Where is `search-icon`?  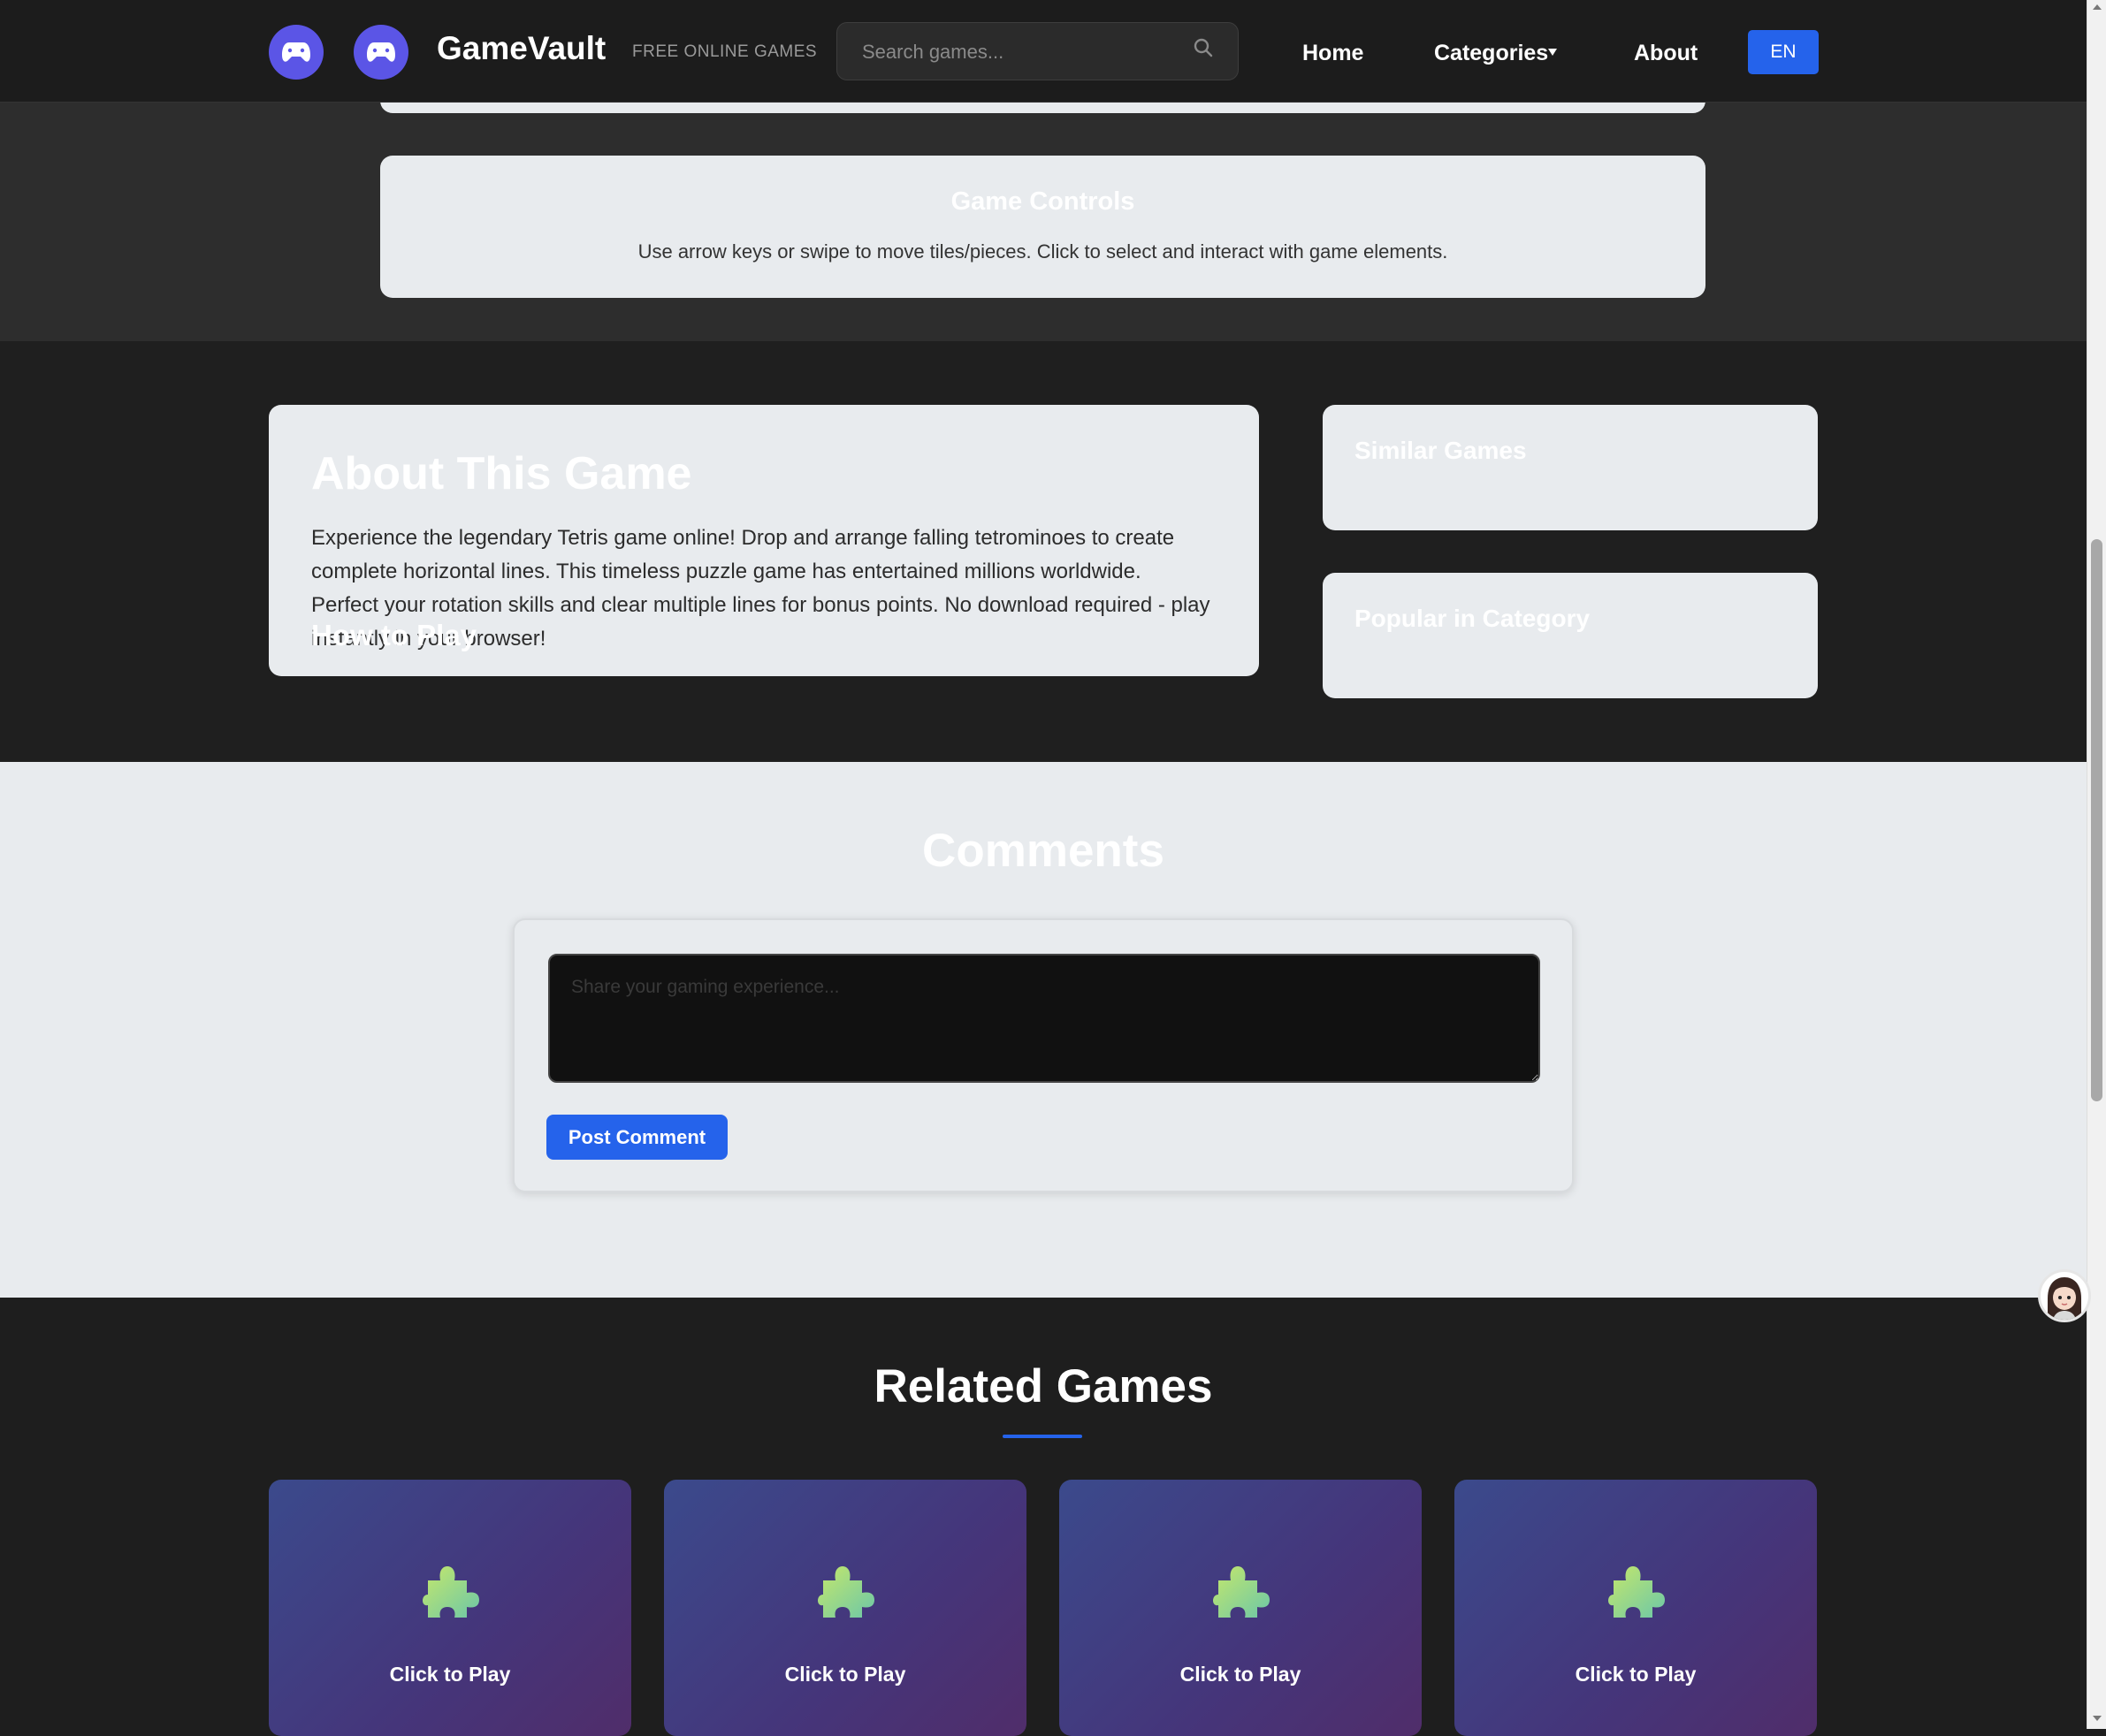 search-icon is located at coordinates (1204, 47).